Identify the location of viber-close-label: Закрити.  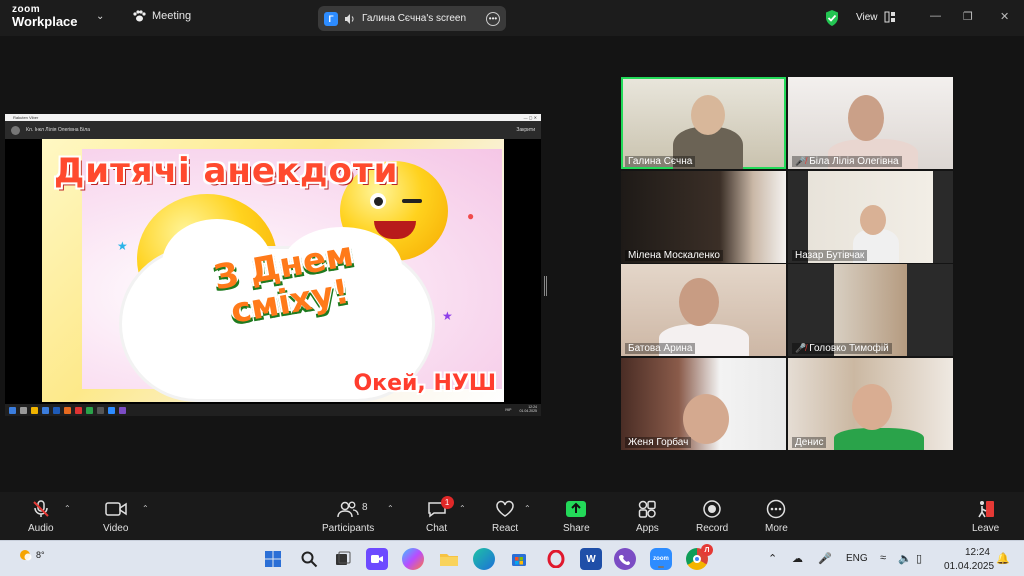
(525, 130).